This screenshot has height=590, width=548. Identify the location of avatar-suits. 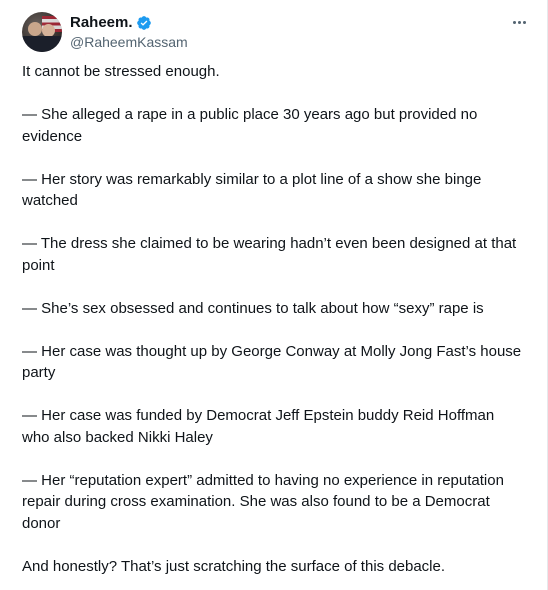
(42, 44).